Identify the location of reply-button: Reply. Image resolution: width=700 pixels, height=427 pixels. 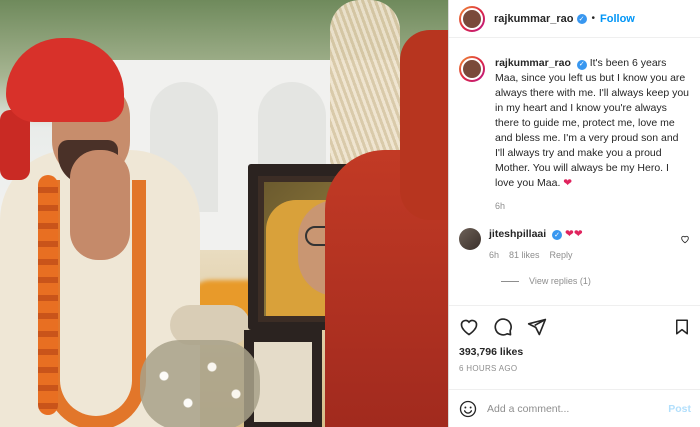
(561, 255).